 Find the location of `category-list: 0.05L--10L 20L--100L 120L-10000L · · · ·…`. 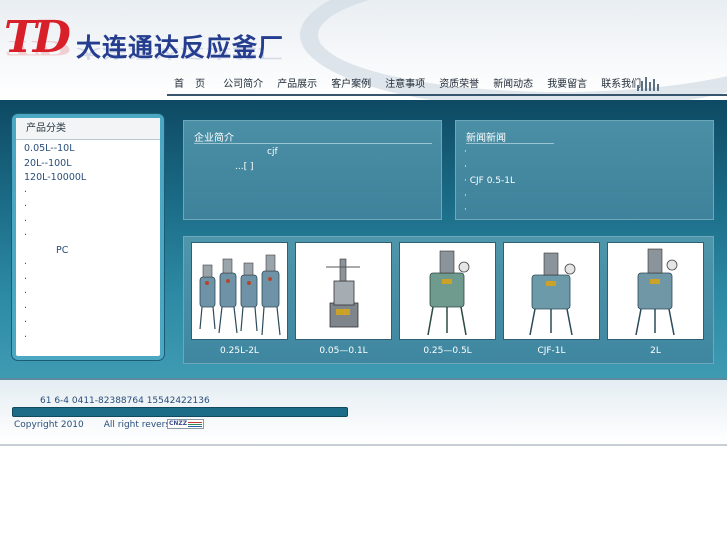

category-list: 0.05L--10L 20L--100L 120L-10000L · · · ·… is located at coordinates (88, 242).